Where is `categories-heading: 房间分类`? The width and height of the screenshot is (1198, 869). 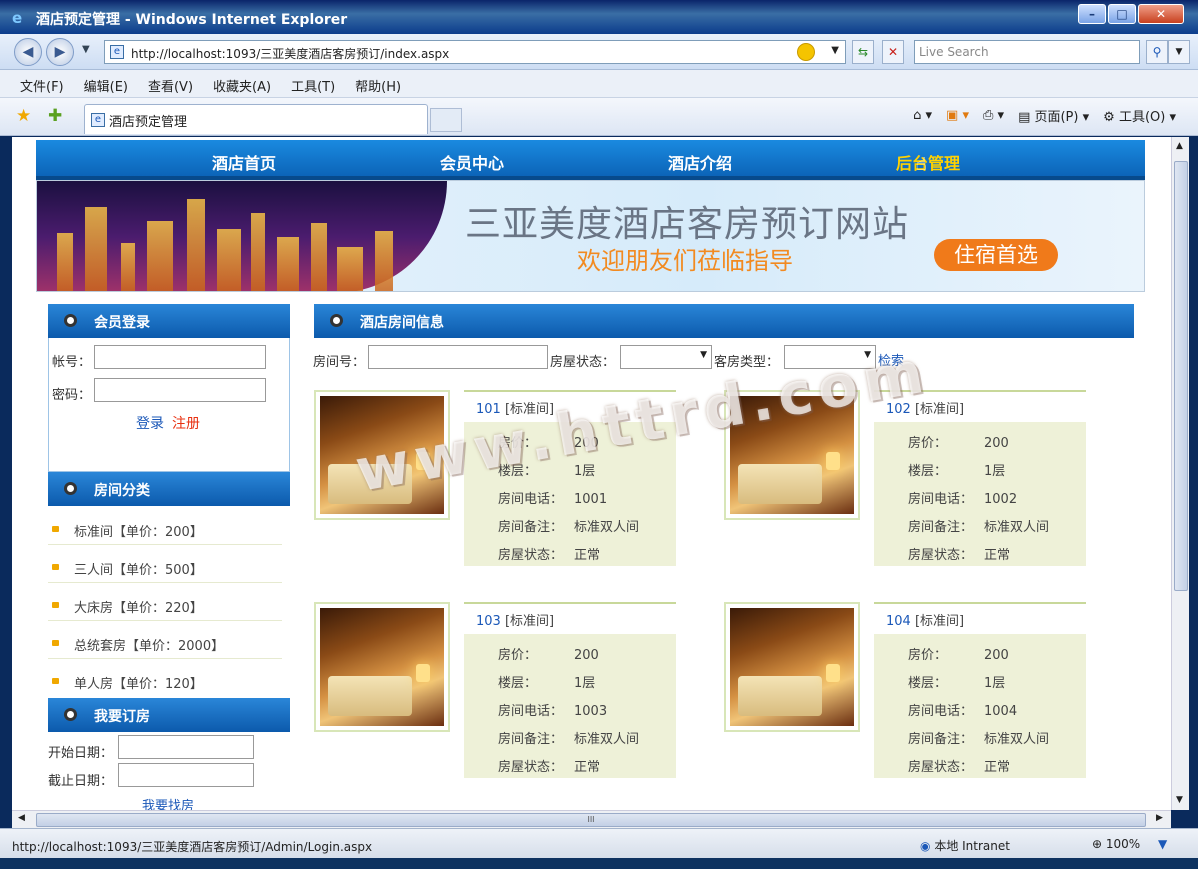
categories-heading: 房间分类 is located at coordinates (169, 489).